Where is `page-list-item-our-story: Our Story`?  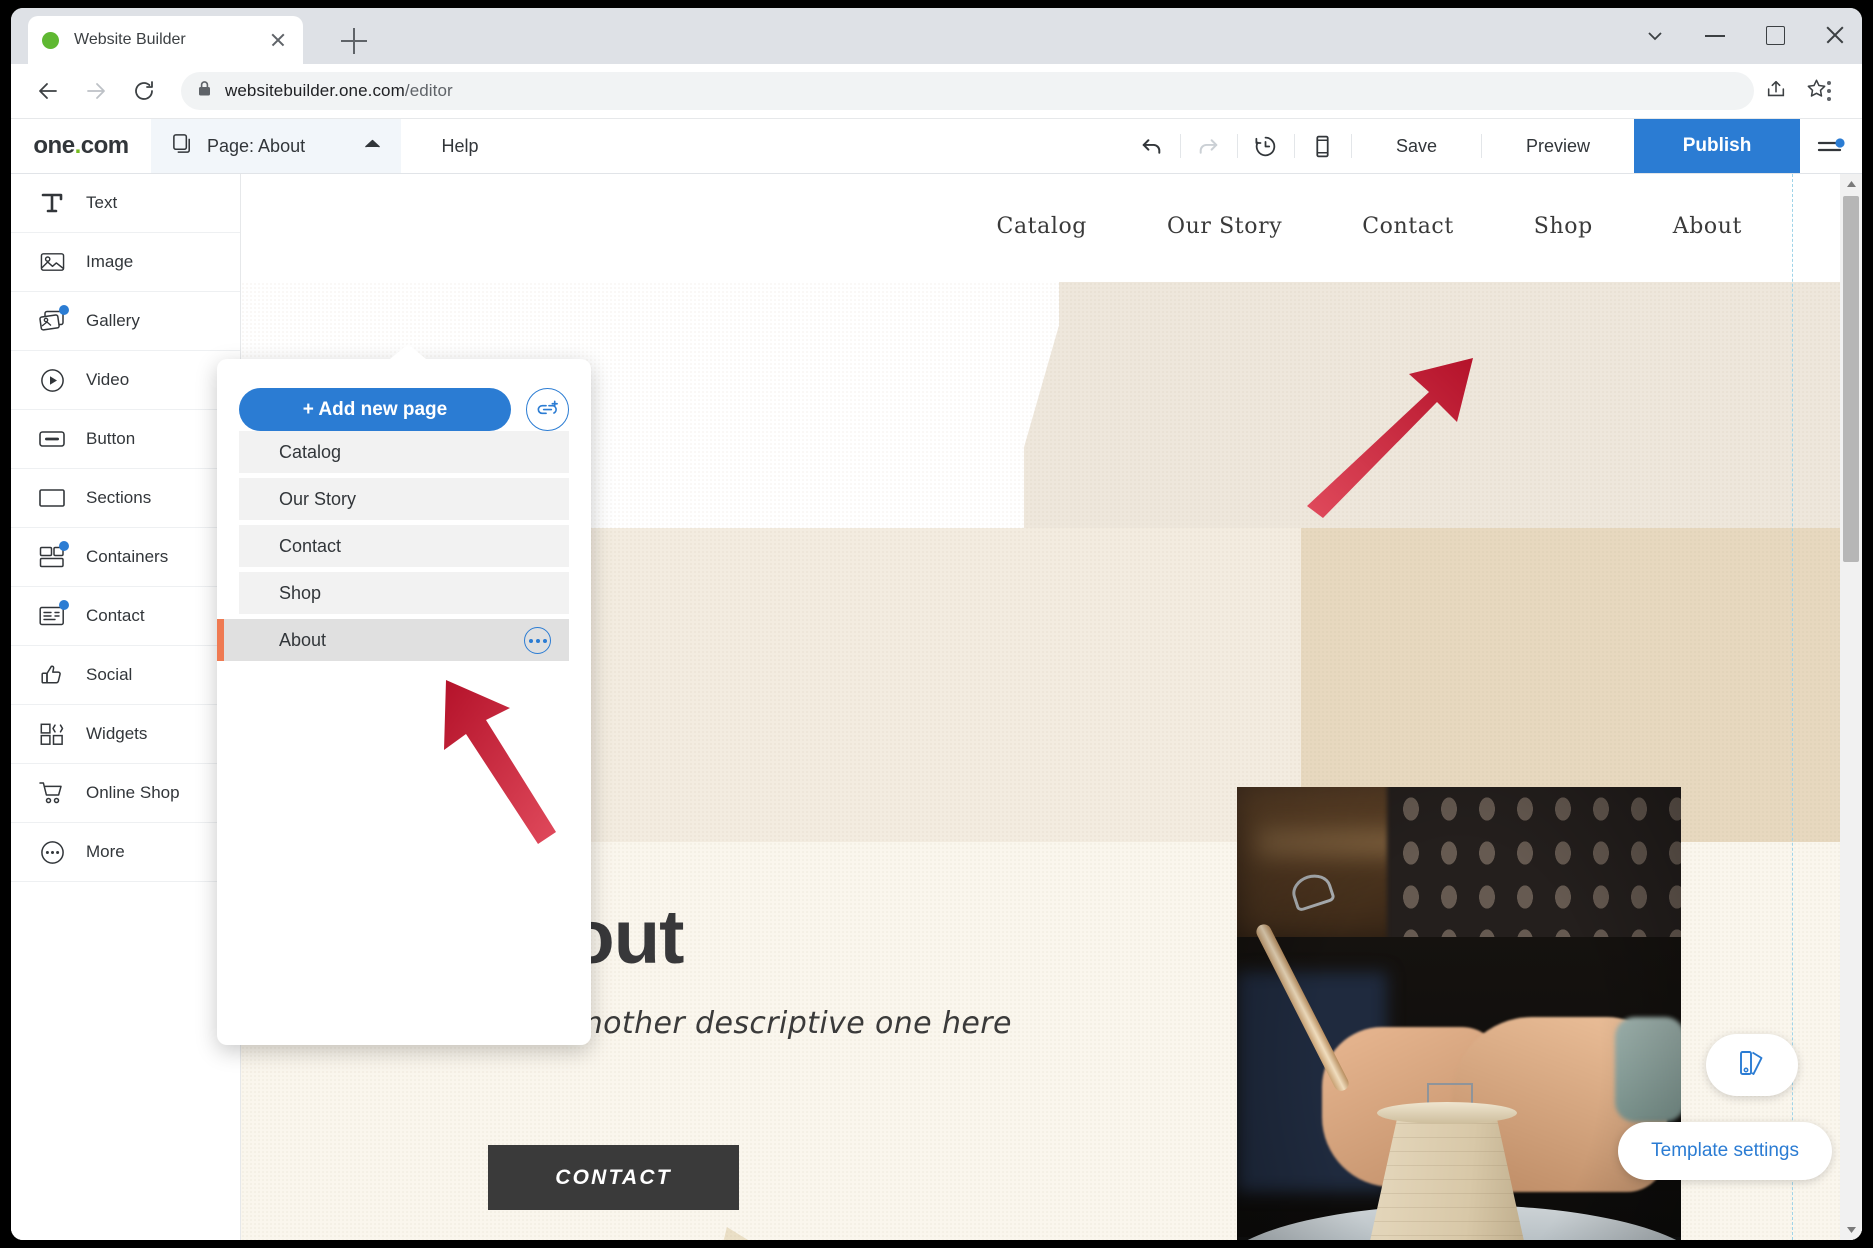
page-list-item-our-story: Our Story is located at coordinates (404, 499).